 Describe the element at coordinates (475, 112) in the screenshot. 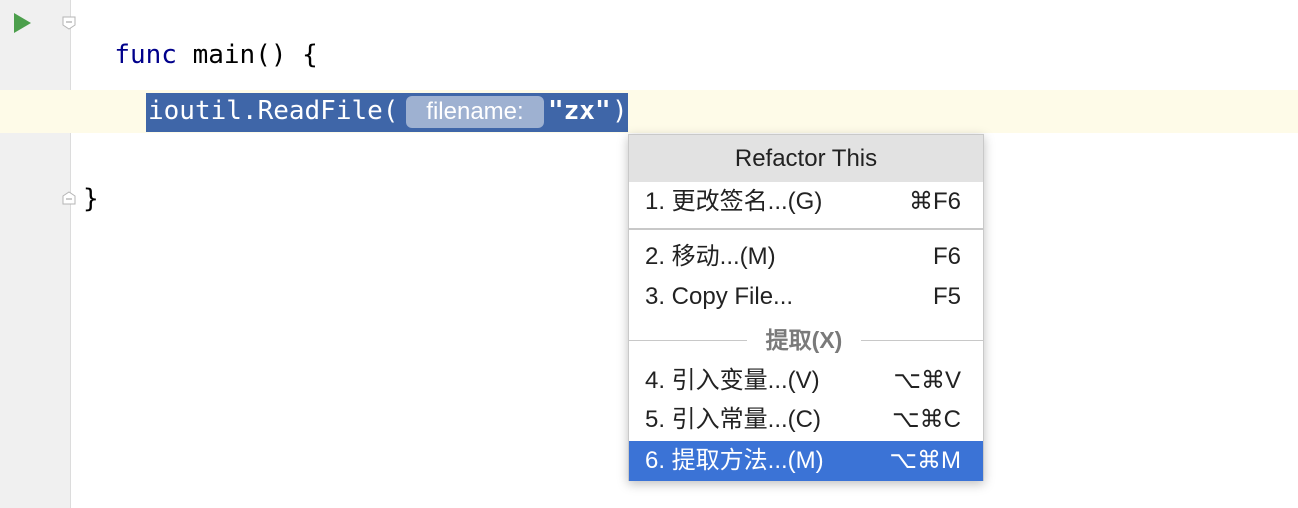

I see `parameter-hint: filename:` at that location.